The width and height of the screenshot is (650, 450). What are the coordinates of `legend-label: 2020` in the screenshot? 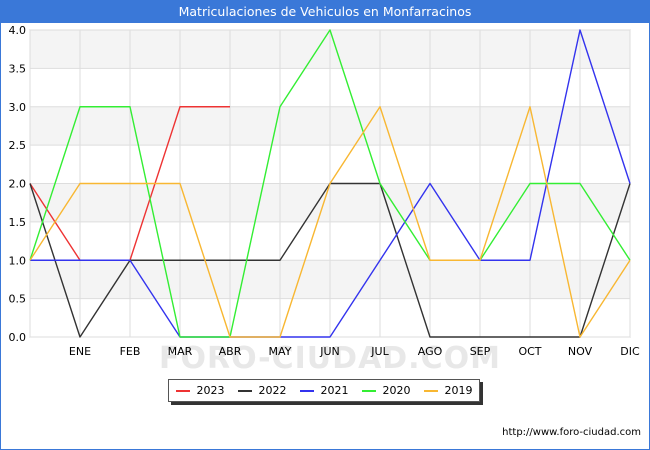 It's located at (396, 390).